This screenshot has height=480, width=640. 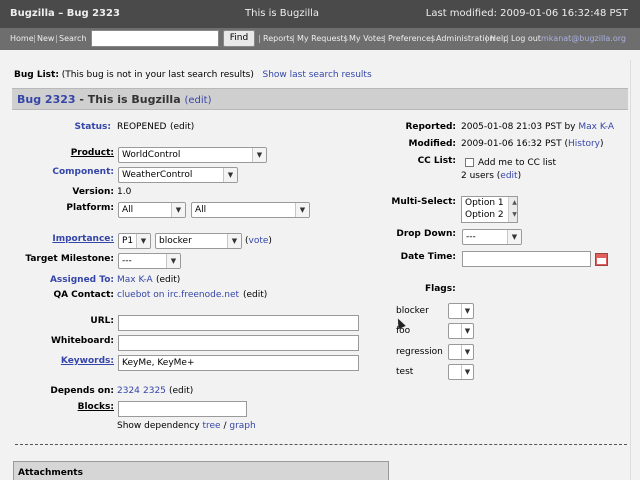 What do you see at coordinates (175, 241) in the screenshot?
I see `severity-value: blocker` at bounding box center [175, 241].